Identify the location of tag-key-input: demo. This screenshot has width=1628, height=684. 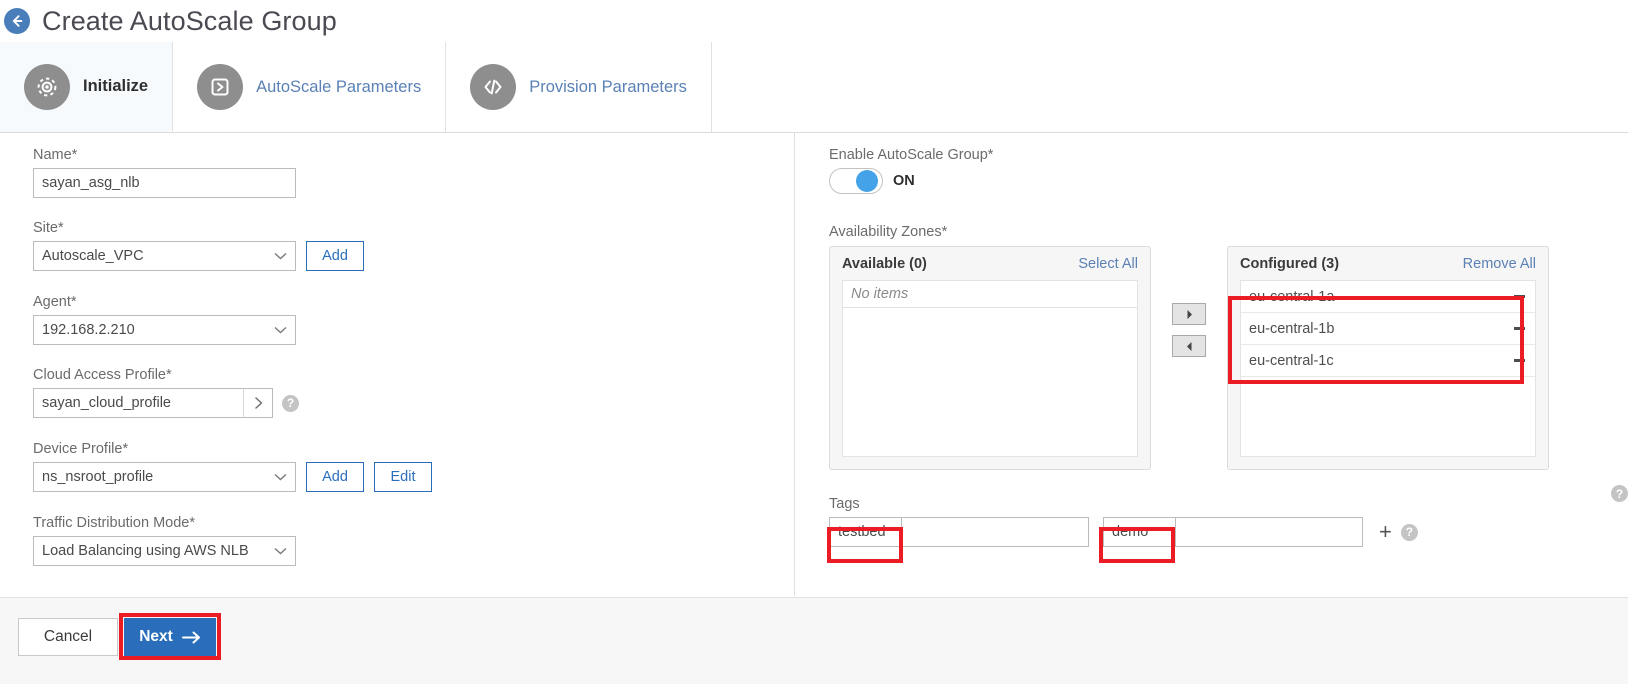
(1139, 532).